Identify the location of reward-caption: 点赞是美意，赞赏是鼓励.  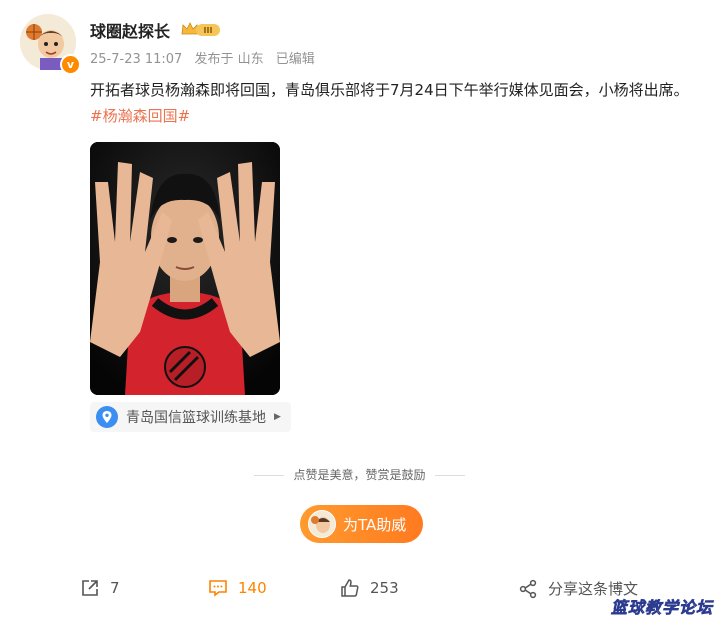
(359, 474).